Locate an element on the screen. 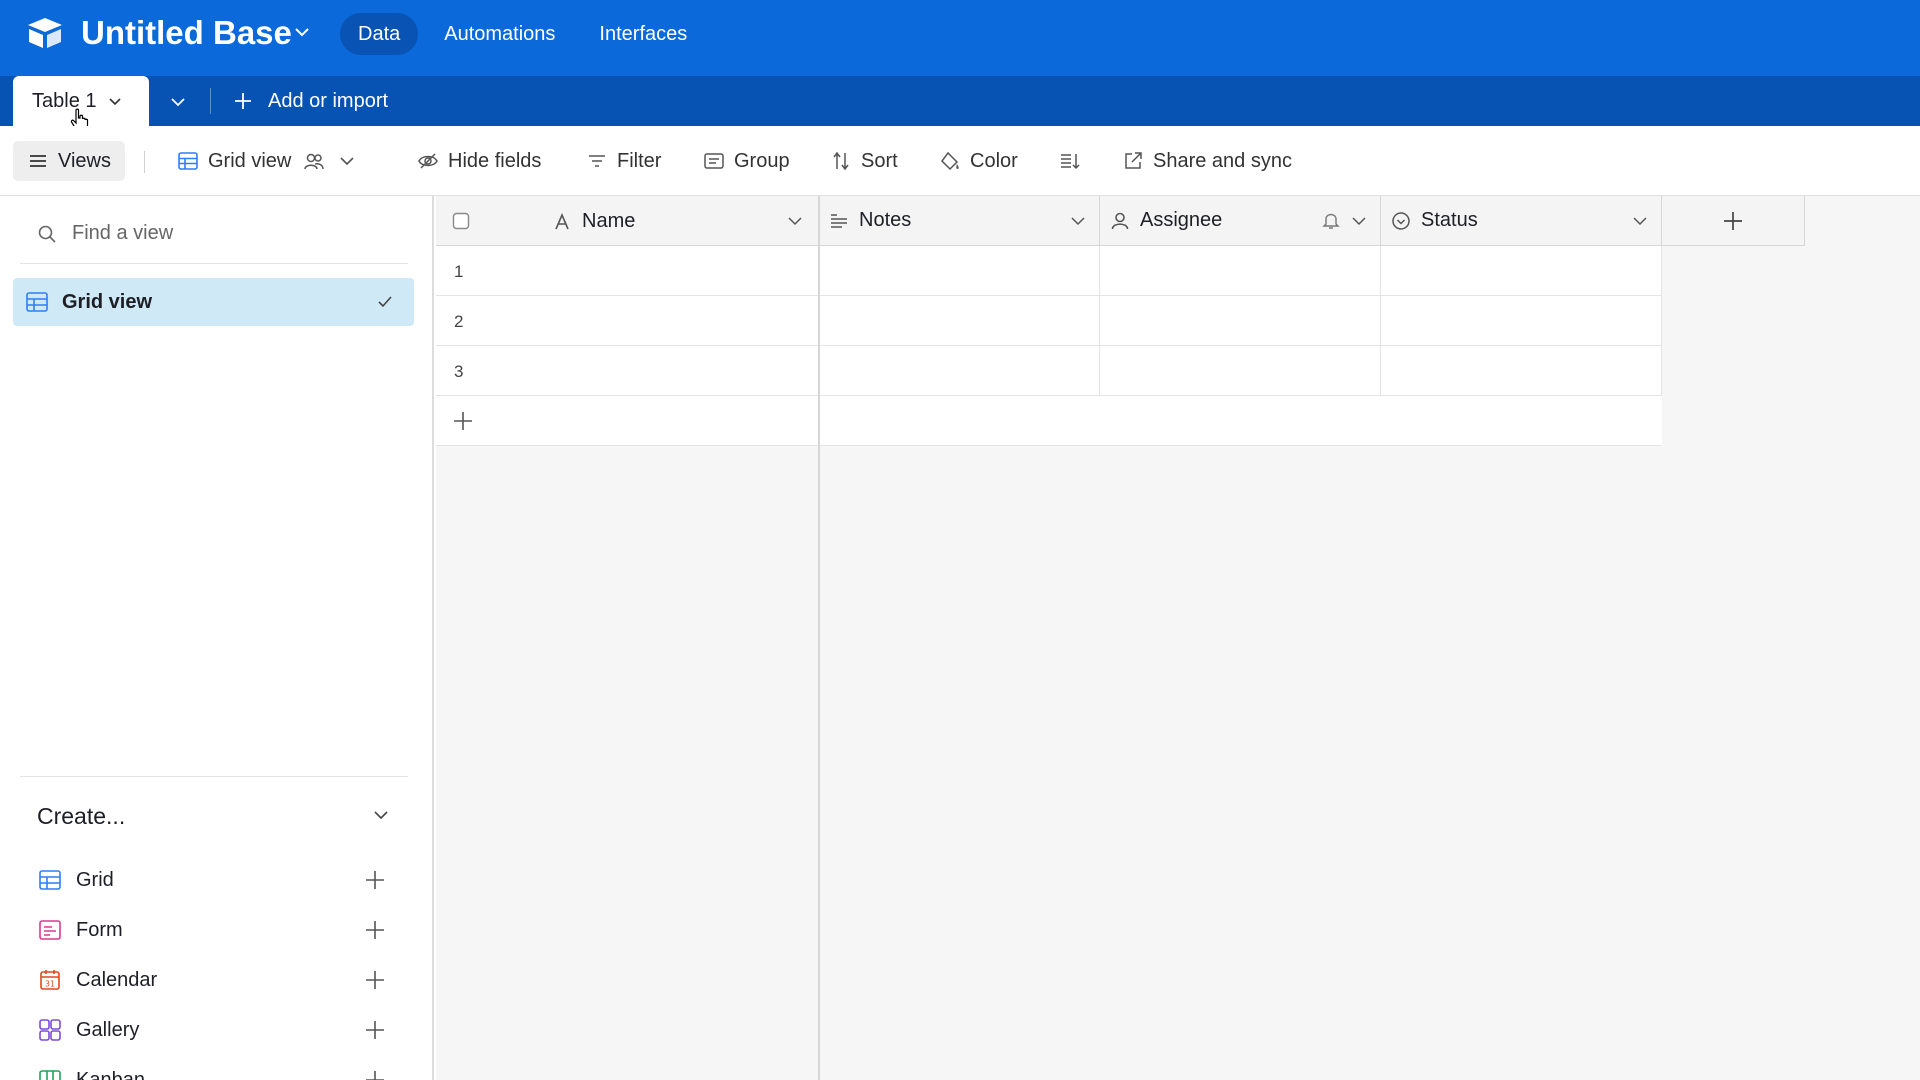  sort-button: Sort is located at coordinates (864, 161).